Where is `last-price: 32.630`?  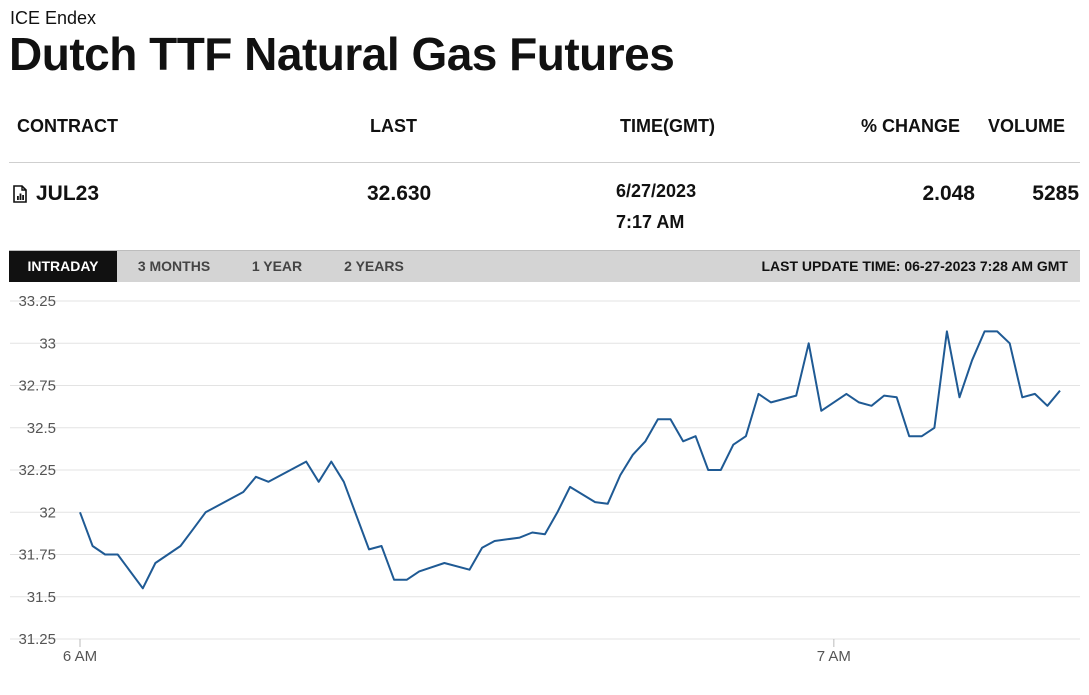
last-price: 32.630 is located at coordinates (399, 193).